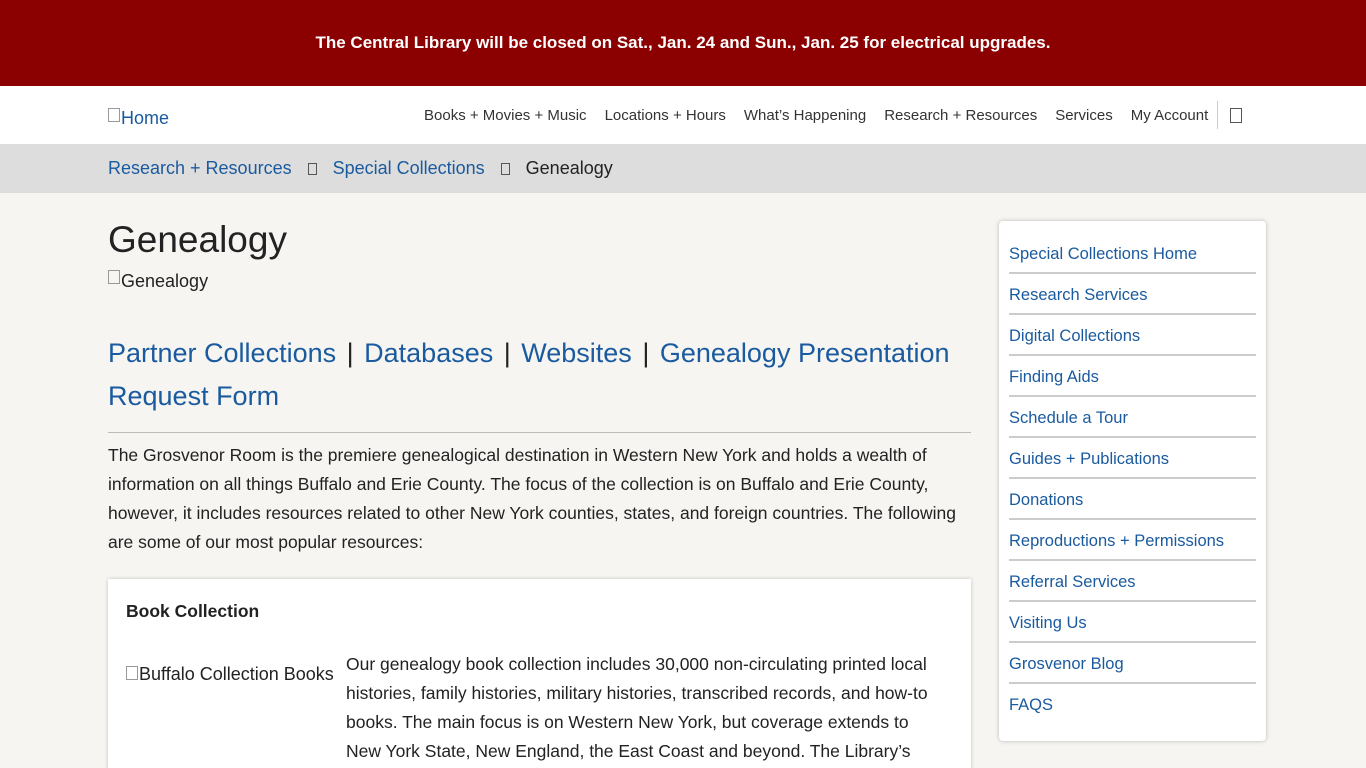  I want to click on title-image: Genealogy, so click(539, 280).